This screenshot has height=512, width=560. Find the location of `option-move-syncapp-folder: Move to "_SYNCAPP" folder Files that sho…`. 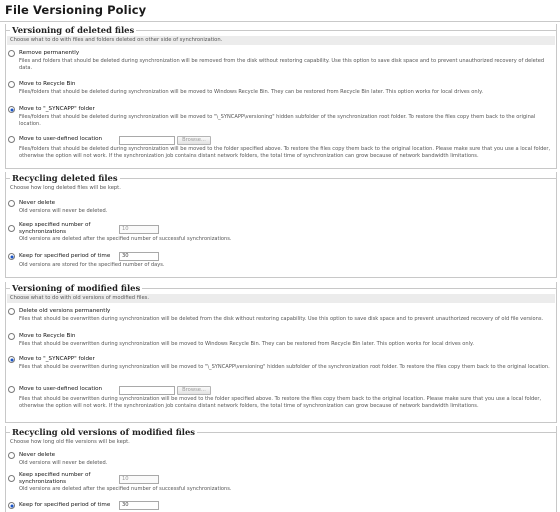

option-move-syncapp-folder: Move to "_SYNCAPP" folder Files that sho… is located at coordinates (281, 367).